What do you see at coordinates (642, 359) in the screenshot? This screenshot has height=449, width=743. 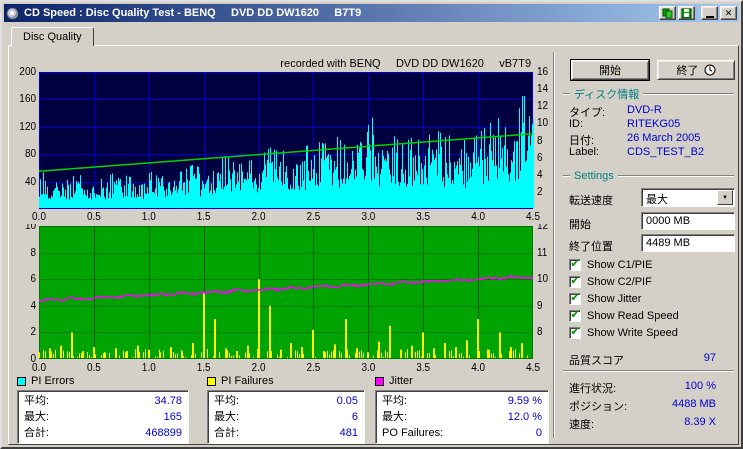 I see `quality-score-row: 品質スコア 97` at bounding box center [642, 359].